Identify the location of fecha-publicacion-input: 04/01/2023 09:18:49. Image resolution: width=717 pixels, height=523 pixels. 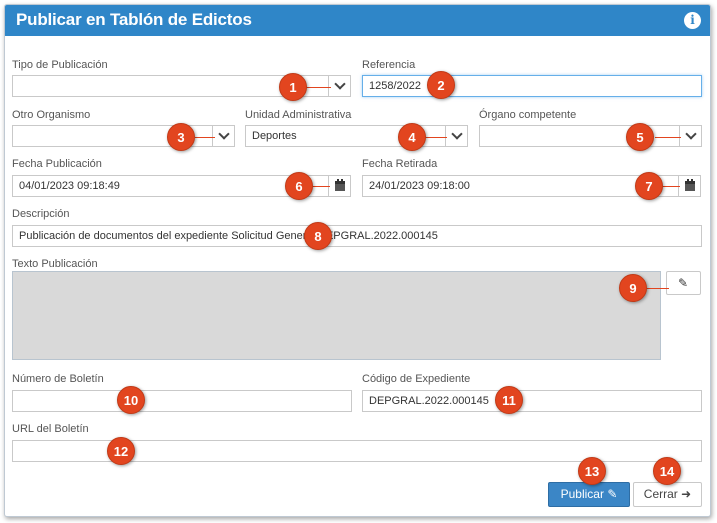
(170, 186).